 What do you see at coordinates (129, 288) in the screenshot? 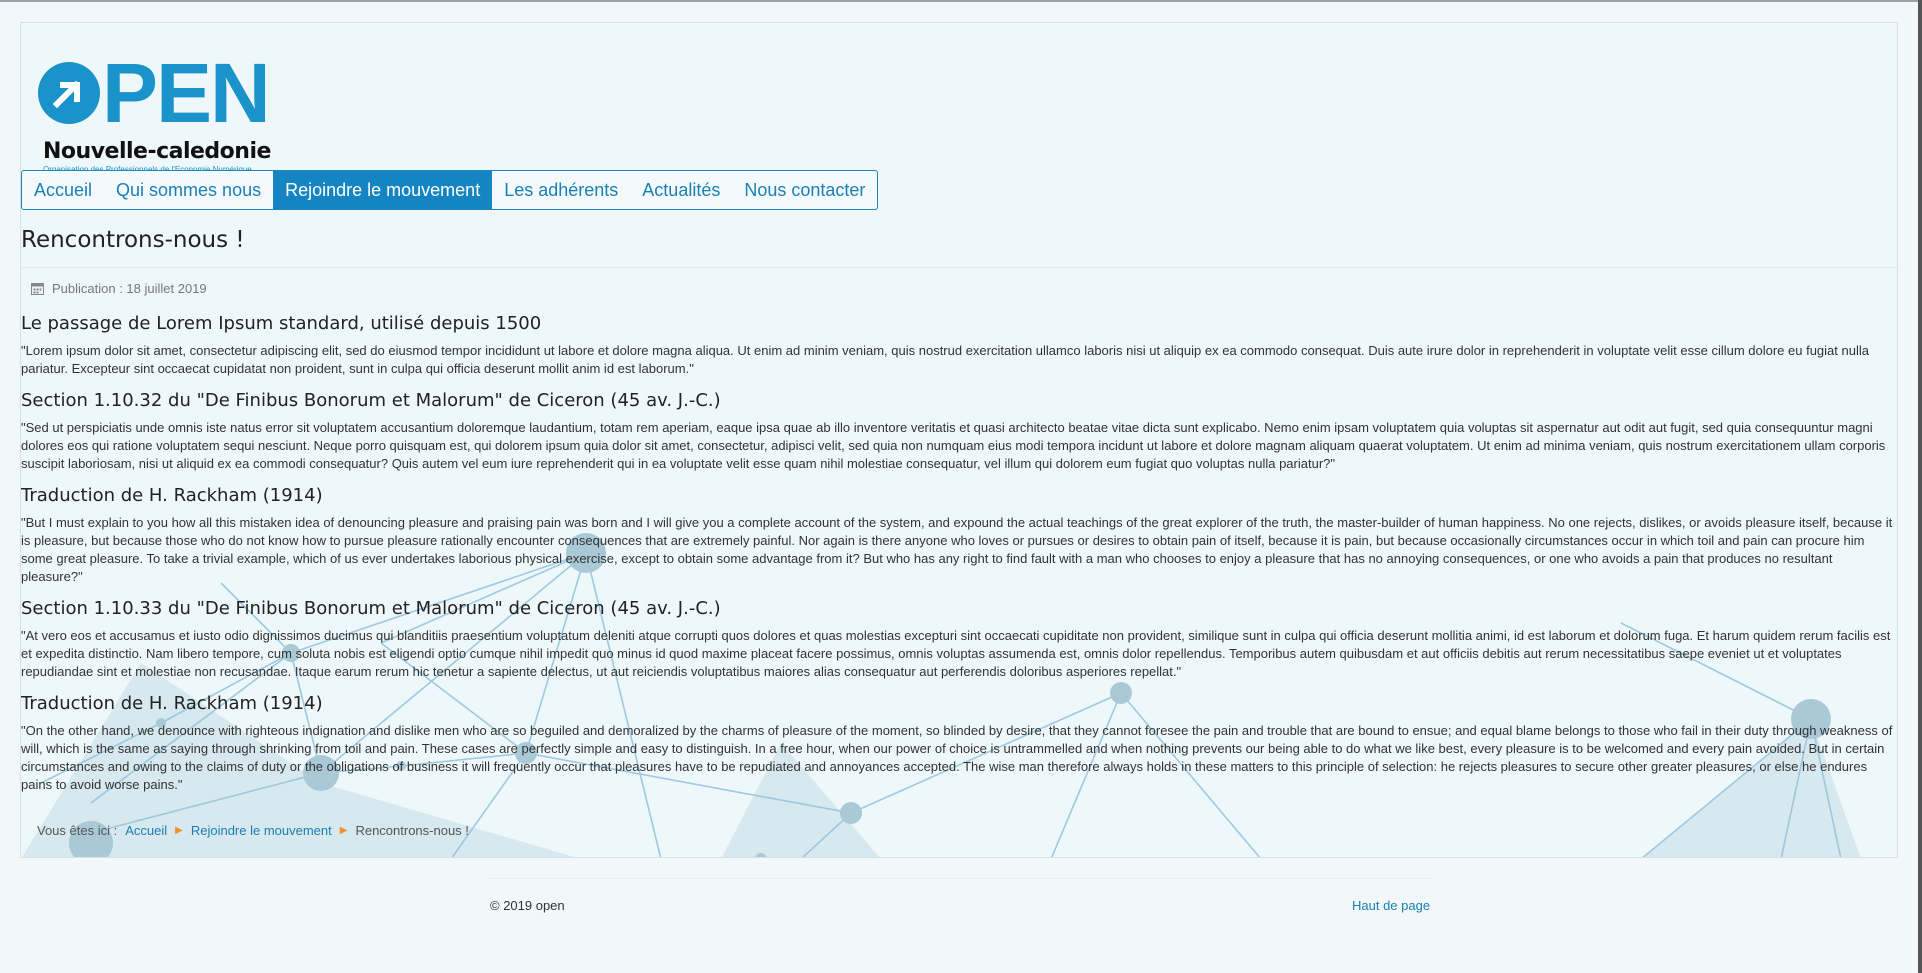
I see `publication-date: Publication : 18 juillet 2019` at bounding box center [129, 288].